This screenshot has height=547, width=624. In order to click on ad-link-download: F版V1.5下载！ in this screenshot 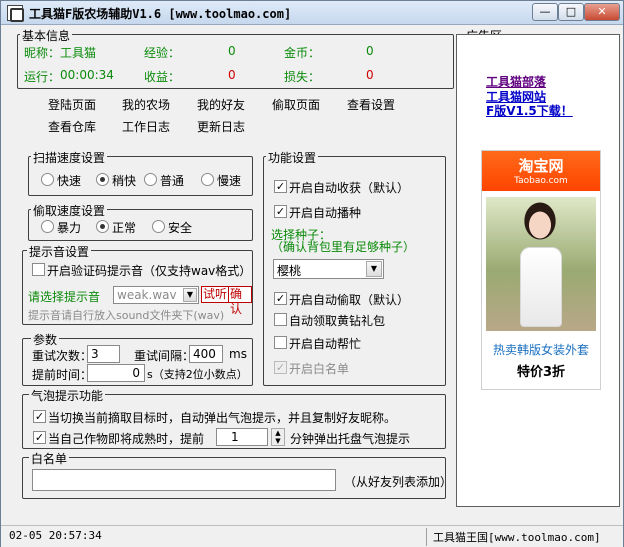, I will do `click(529, 110)`.